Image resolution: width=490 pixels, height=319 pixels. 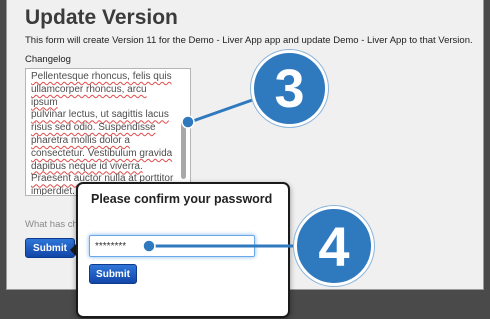 What do you see at coordinates (183, 150) in the screenshot?
I see `textarea-scrollbar` at bounding box center [183, 150].